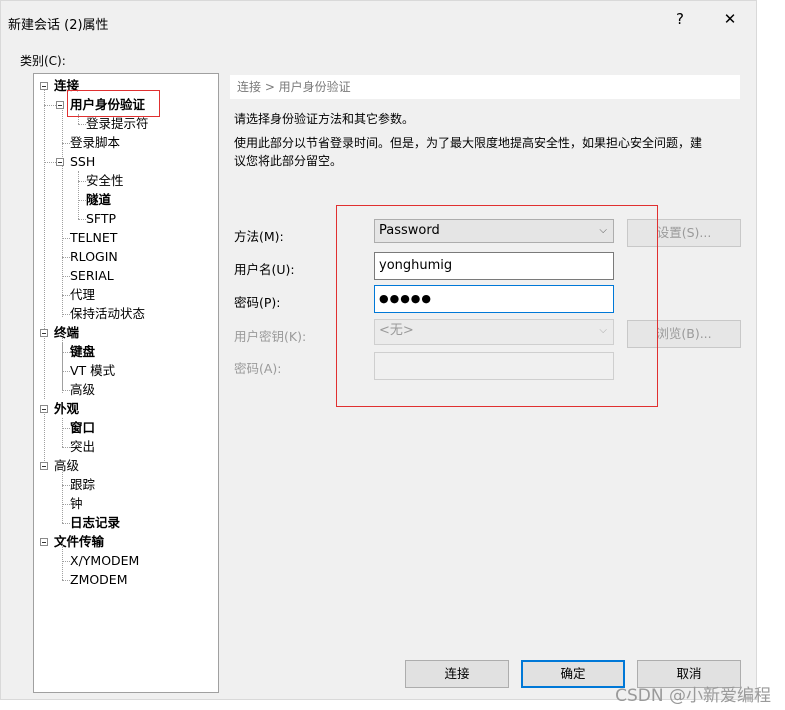 The image size is (785, 710). I want to click on close-icon: ✕, so click(730, 19).